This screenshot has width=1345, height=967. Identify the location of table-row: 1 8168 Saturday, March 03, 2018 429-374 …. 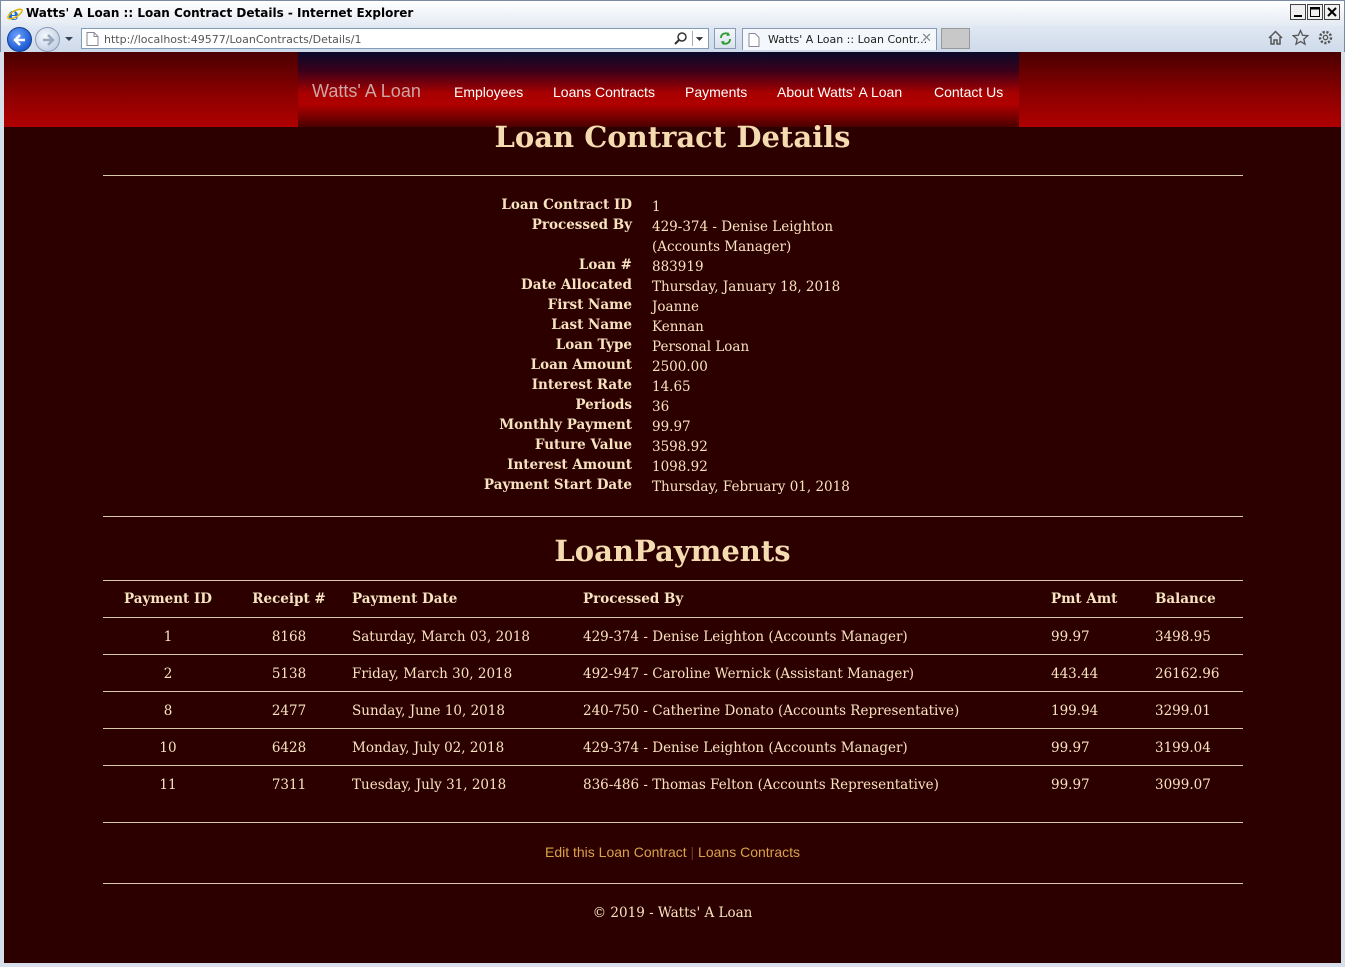
(673, 635).